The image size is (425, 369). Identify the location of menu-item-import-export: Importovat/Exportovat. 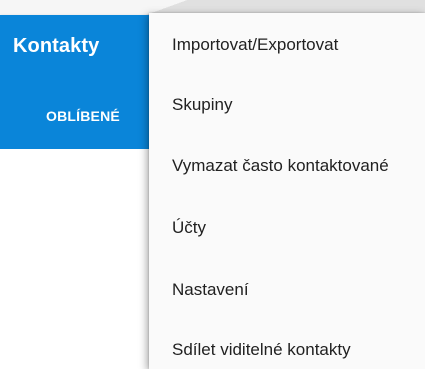
(287, 45).